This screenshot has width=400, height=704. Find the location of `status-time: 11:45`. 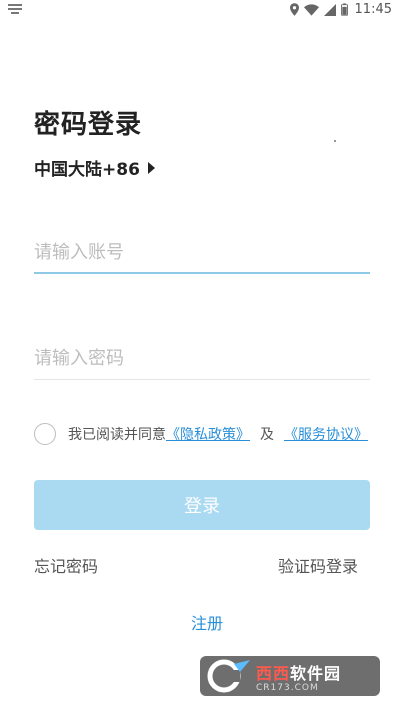

status-time: 11:45 is located at coordinates (373, 9).